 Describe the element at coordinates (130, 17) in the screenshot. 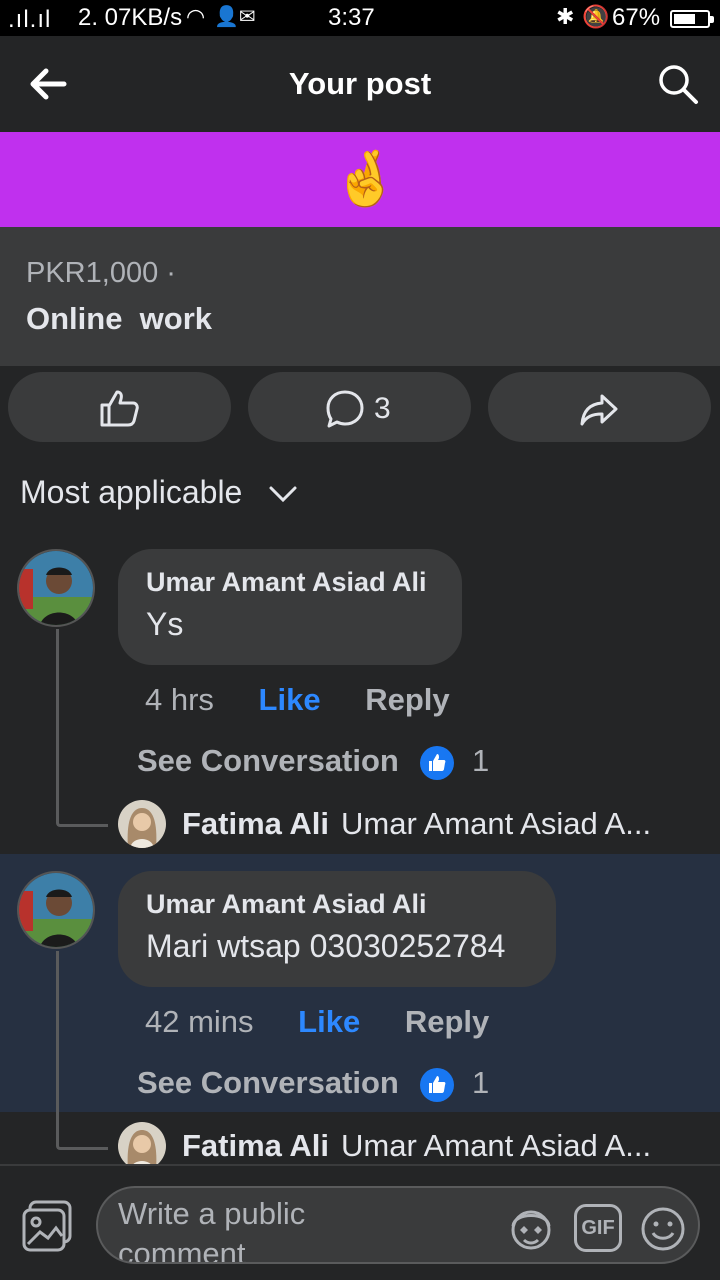

I see `network-speed: 2. 07KB/s` at that location.